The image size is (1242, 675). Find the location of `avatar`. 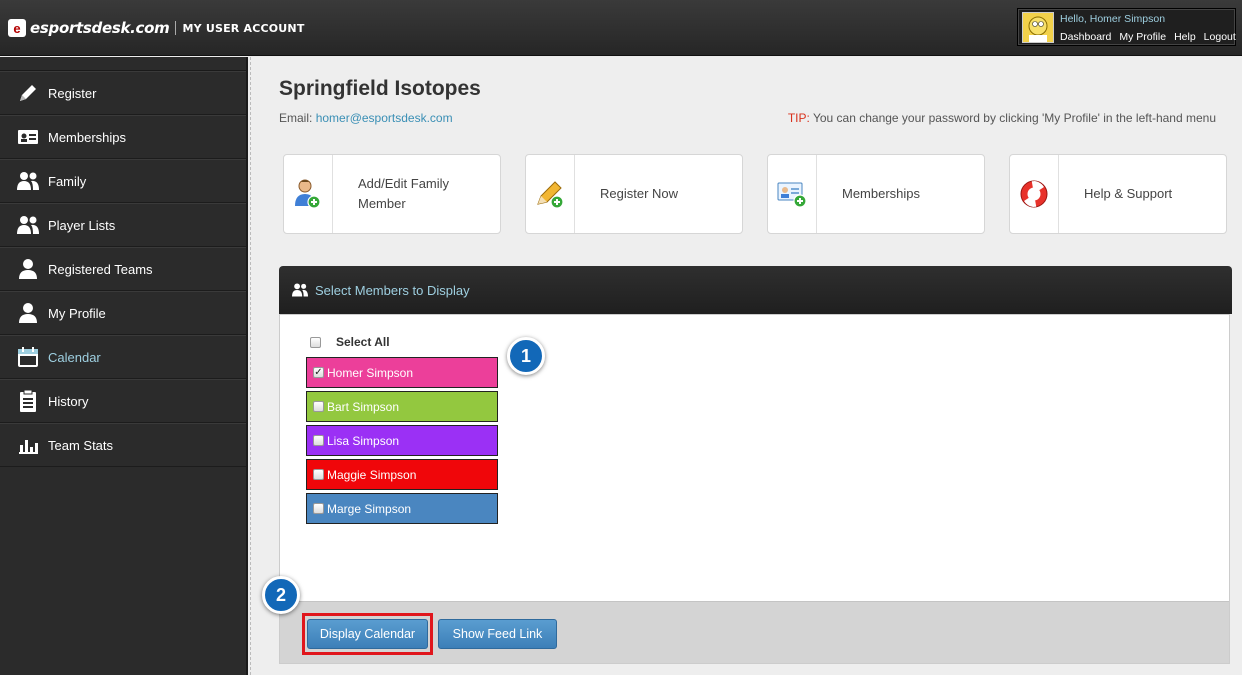

avatar is located at coordinates (1038, 27).